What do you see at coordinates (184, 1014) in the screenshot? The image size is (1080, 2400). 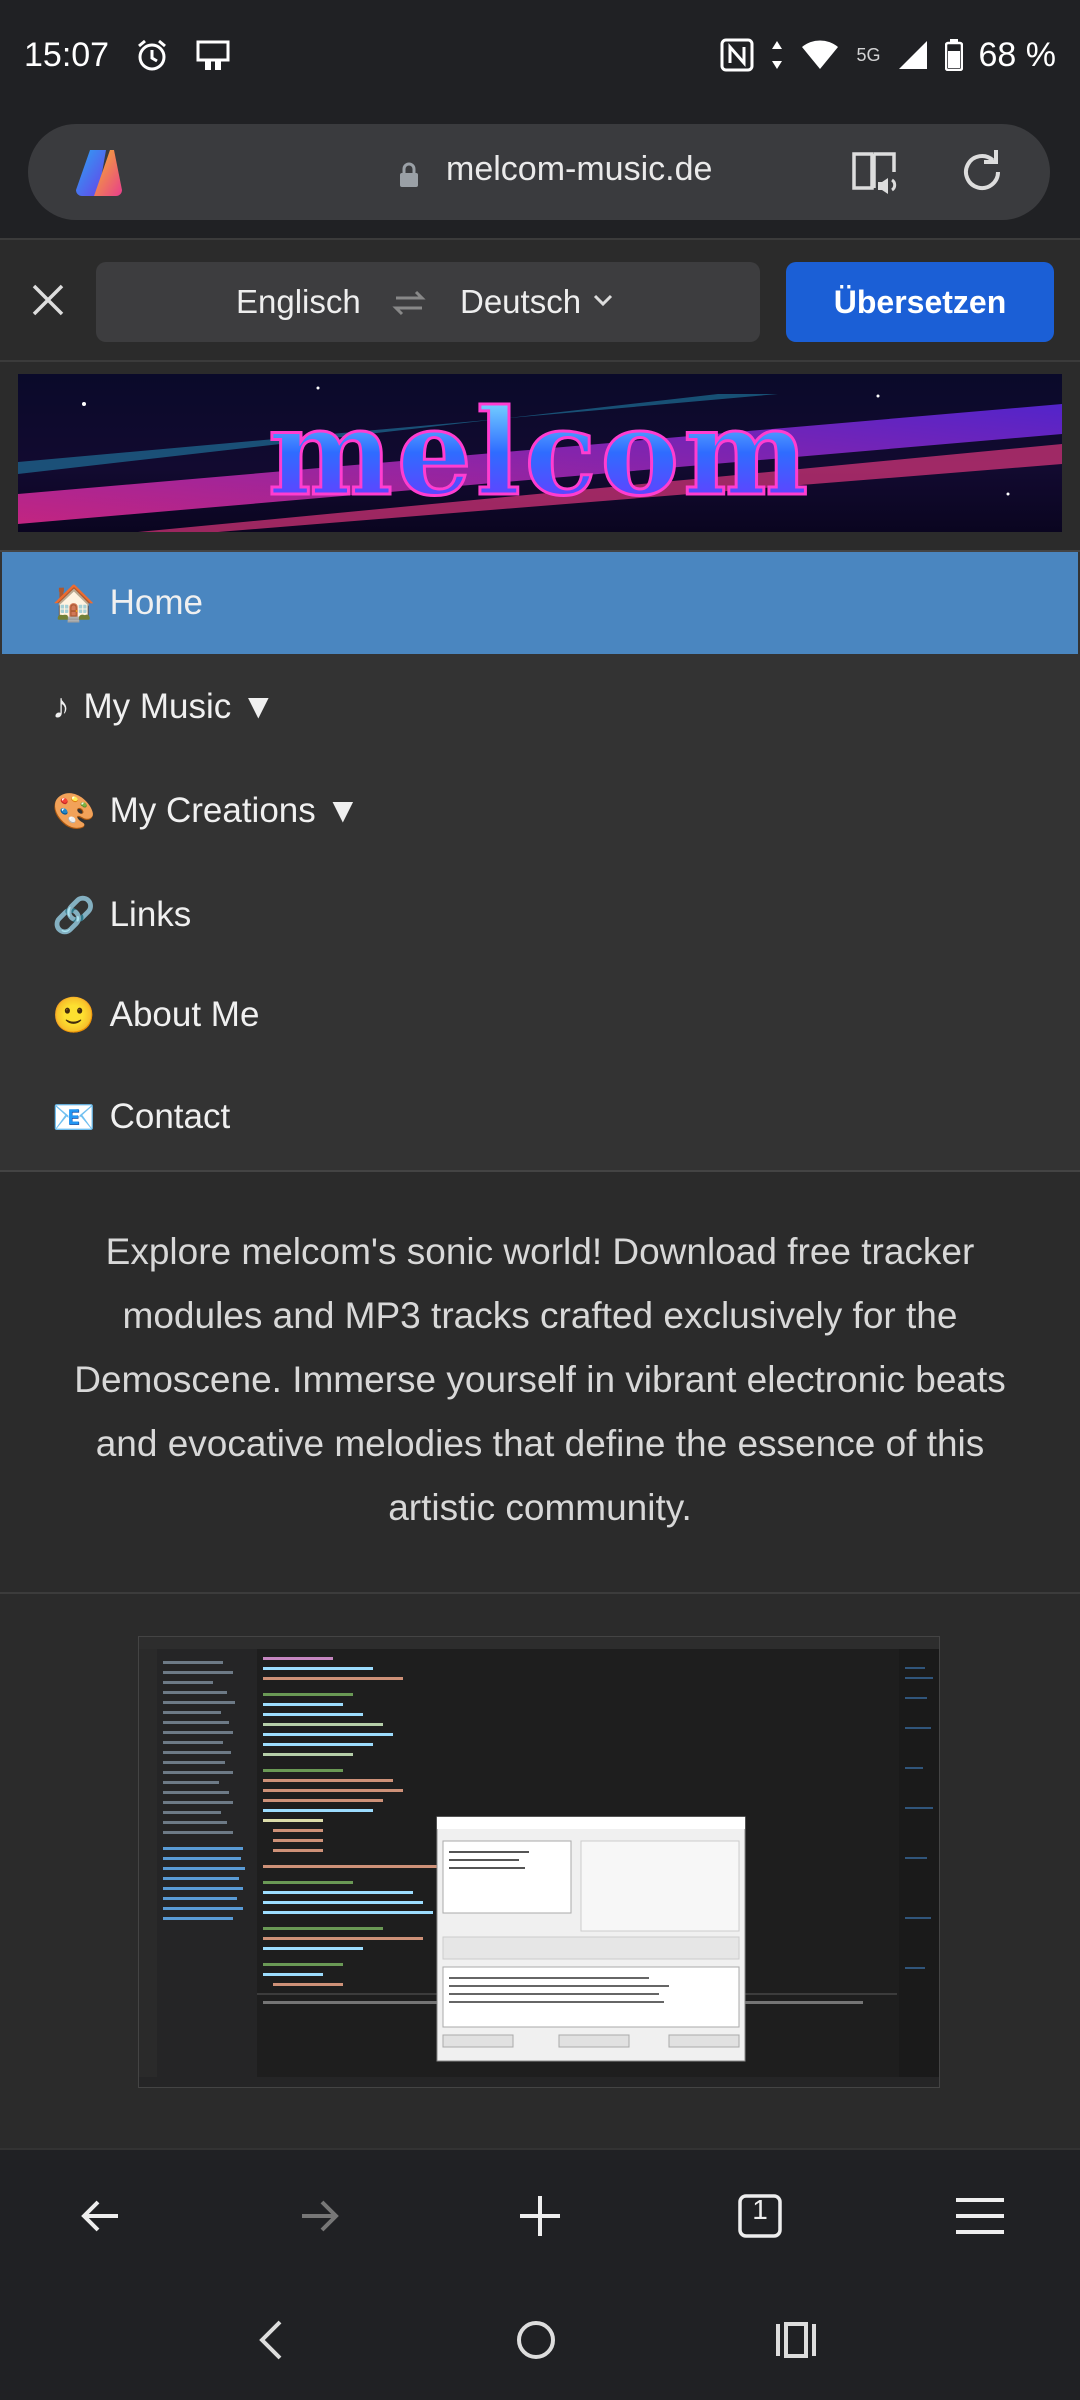 I see `nav-item-label: About Me` at bounding box center [184, 1014].